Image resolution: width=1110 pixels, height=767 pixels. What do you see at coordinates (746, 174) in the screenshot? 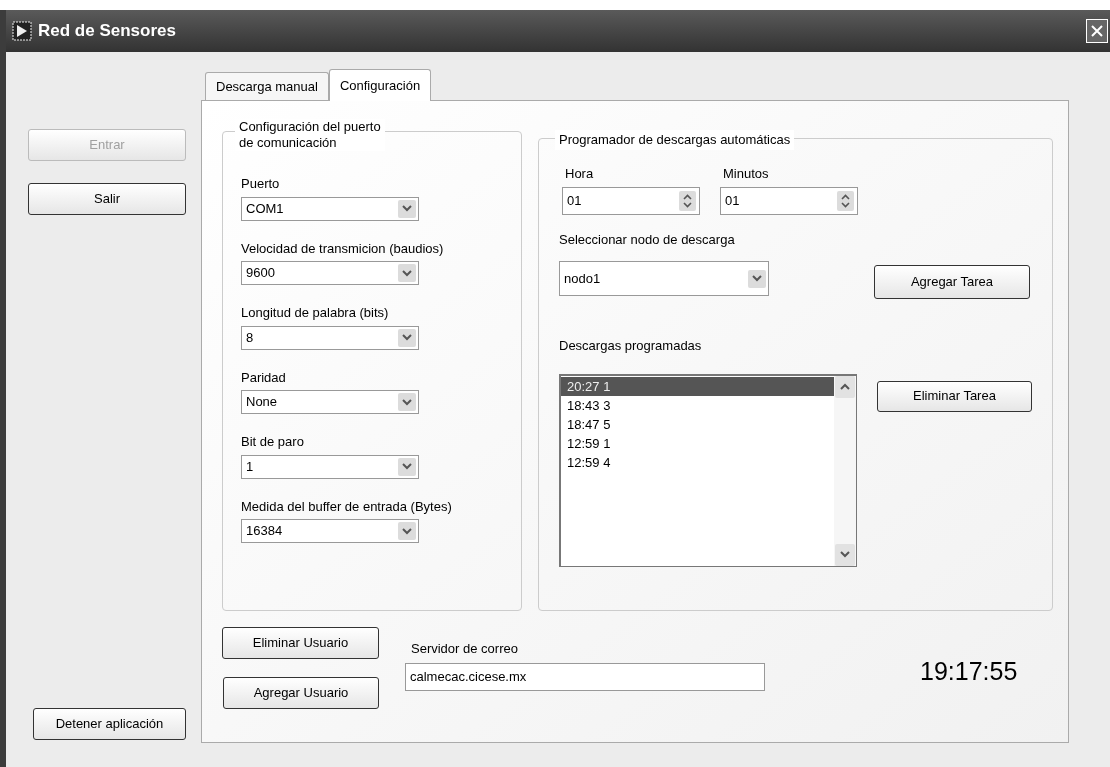
I see `field-label: Minutos` at bounding box center [746, 174].